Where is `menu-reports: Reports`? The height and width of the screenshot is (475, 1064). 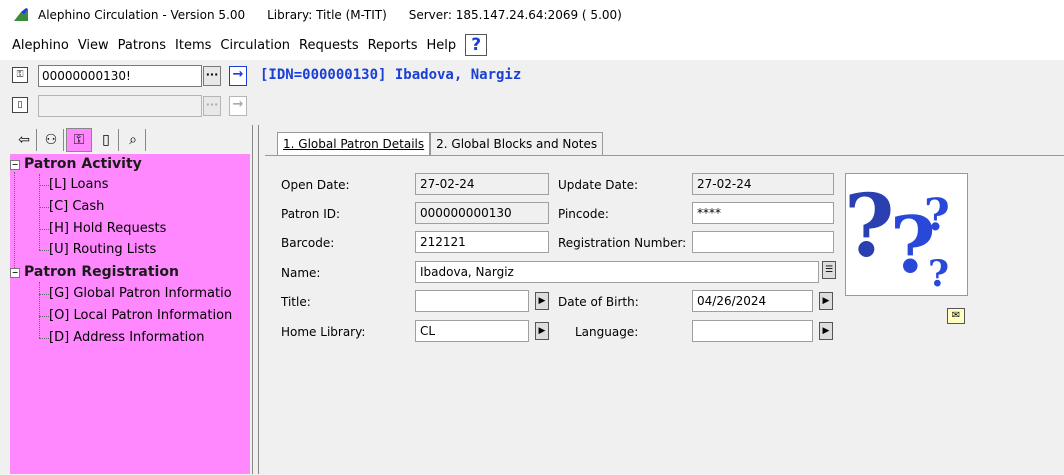 menu-reports: Reports is located at coordinates (393, 45).